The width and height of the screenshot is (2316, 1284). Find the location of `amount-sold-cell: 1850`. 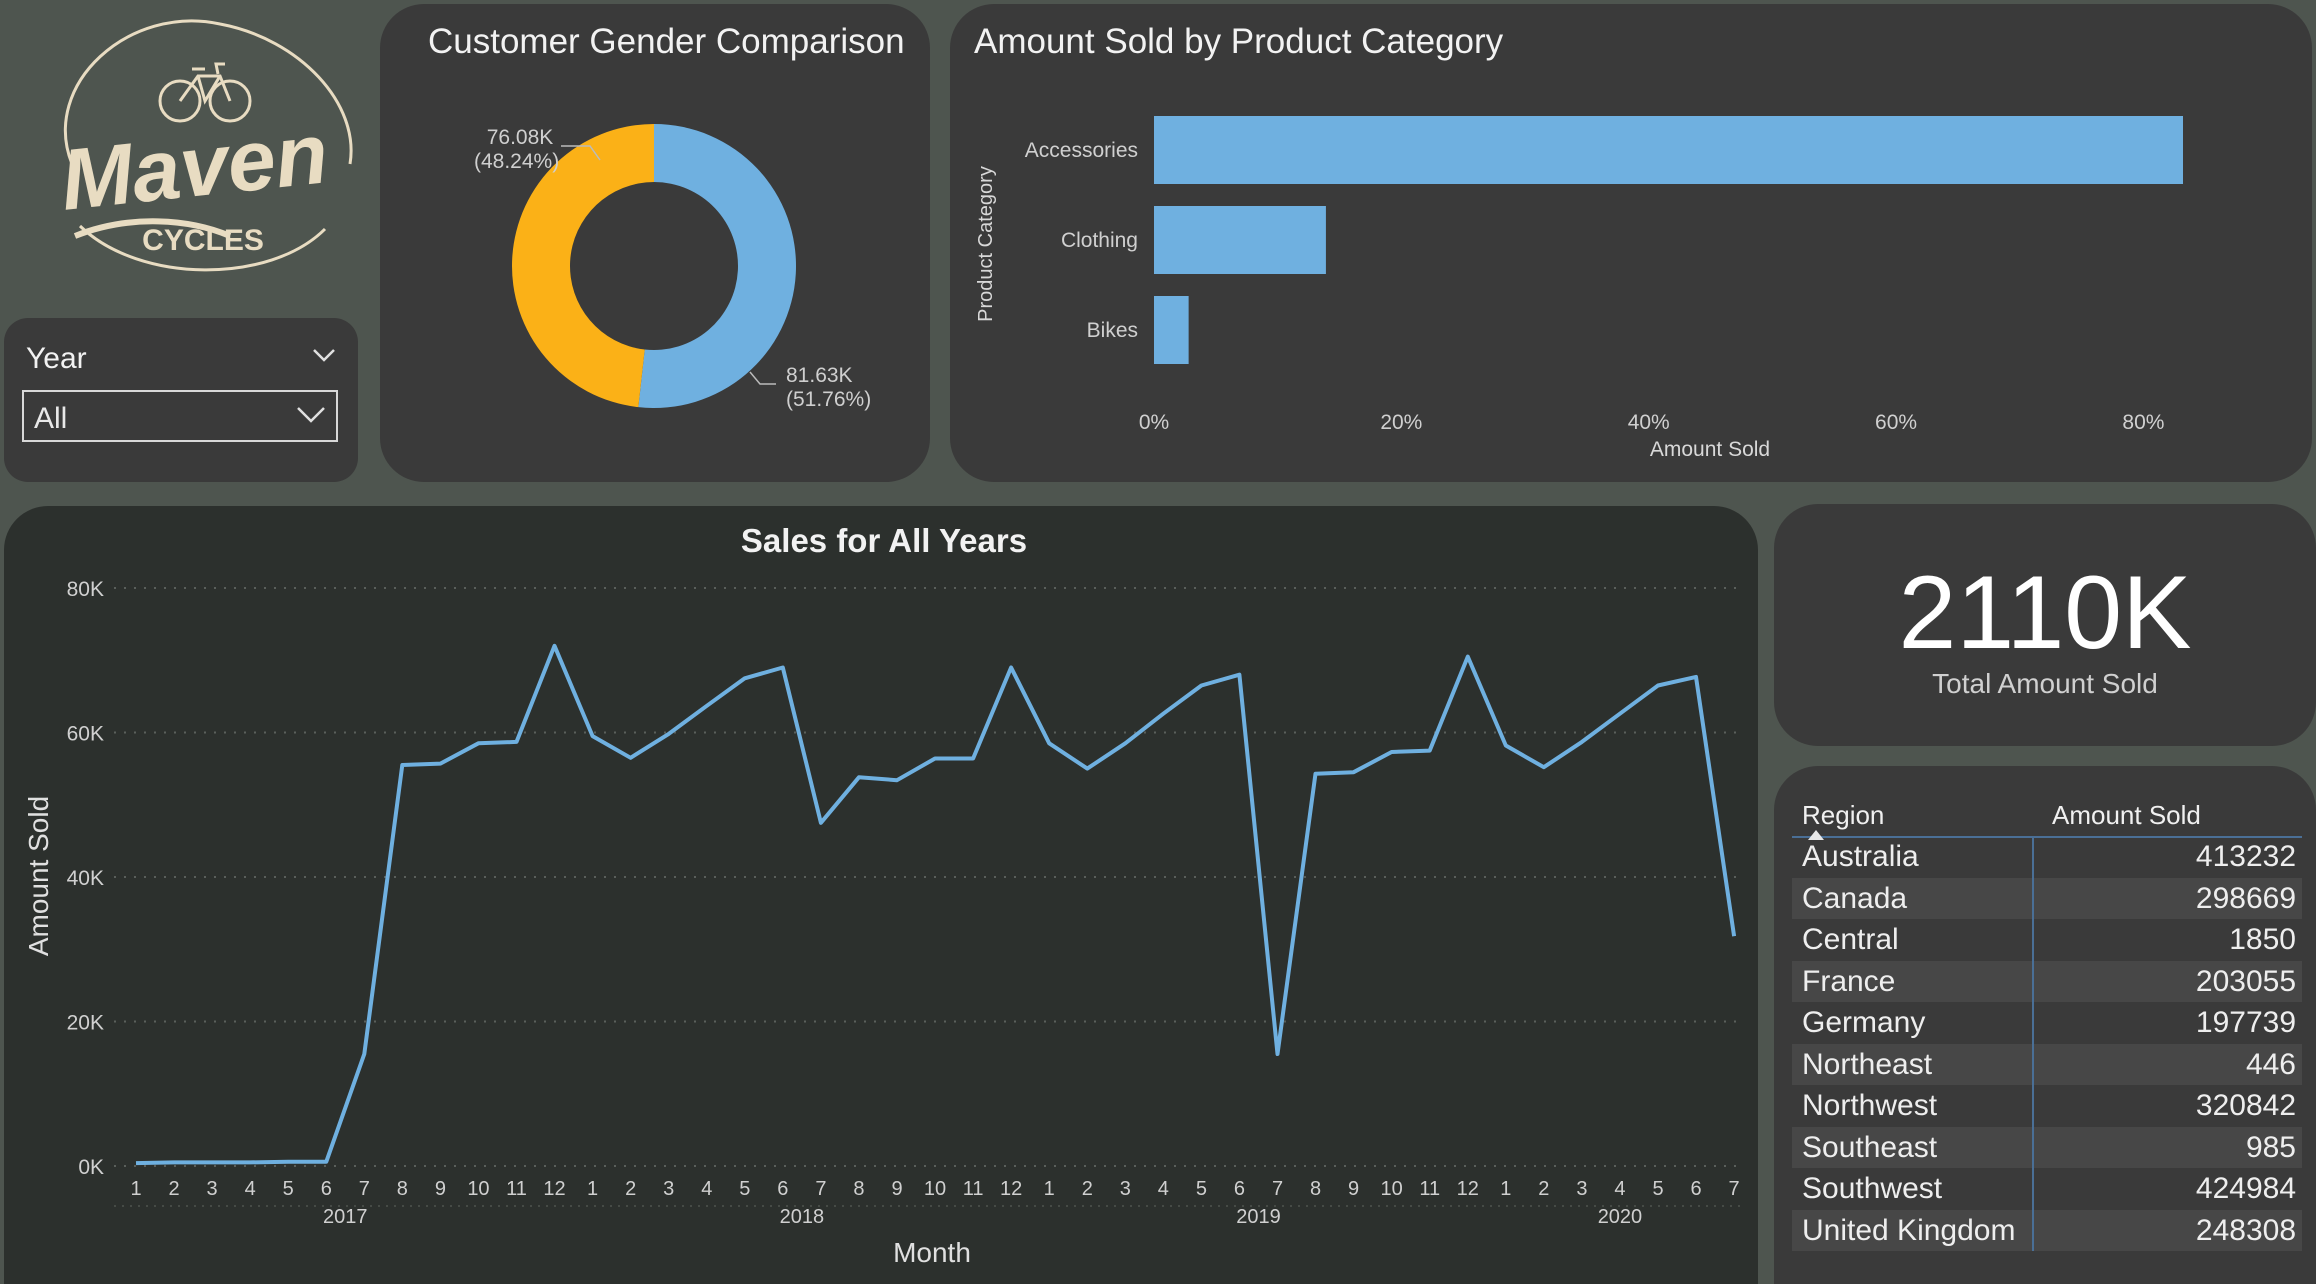

amount-sold-cell: 1850 is located at coordinates (2262, 939).